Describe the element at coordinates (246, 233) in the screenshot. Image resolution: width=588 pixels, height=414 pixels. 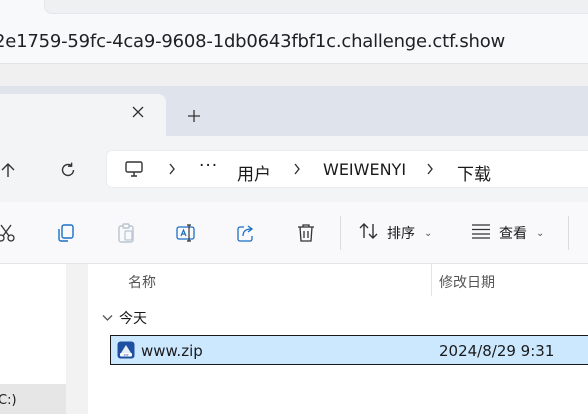
I see `share-icon` at that location.